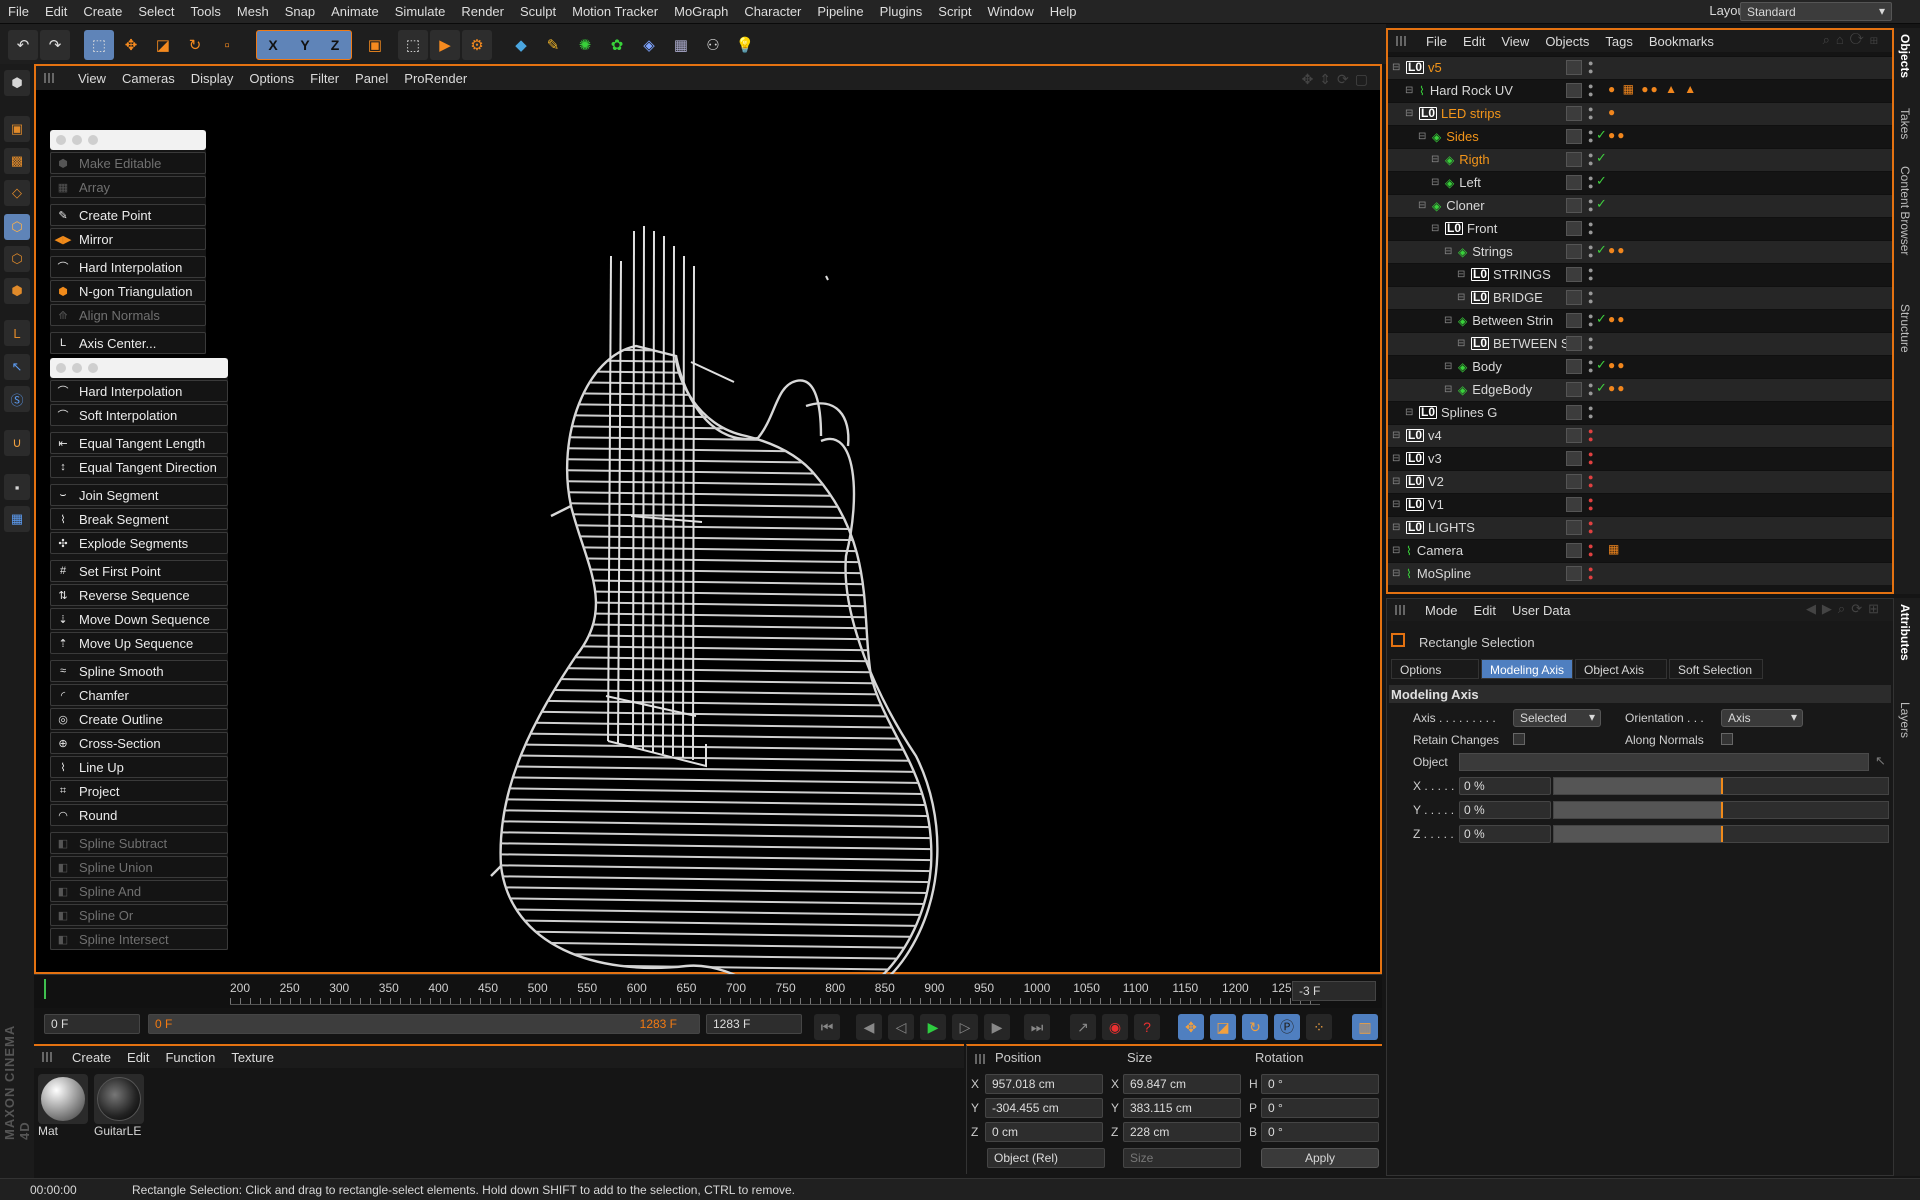  What do you see at coordinates (1640, 389) in the screenshot?
I see `object-row-edgebody: ⊟ ◈ EdgeBody ● ● ✓ ●●` at bounding box center [1640, 389].